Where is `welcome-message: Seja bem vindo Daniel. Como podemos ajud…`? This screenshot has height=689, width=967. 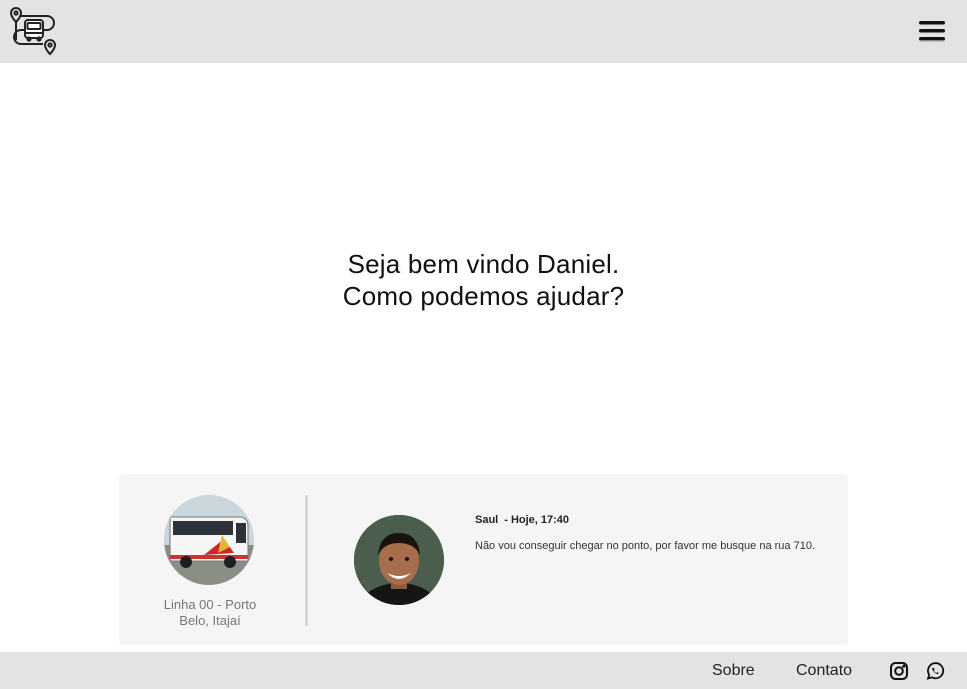 welcome-message: Seja bem vindo Daniel. Como podemos ajud… is located at coordinates (483, 280).